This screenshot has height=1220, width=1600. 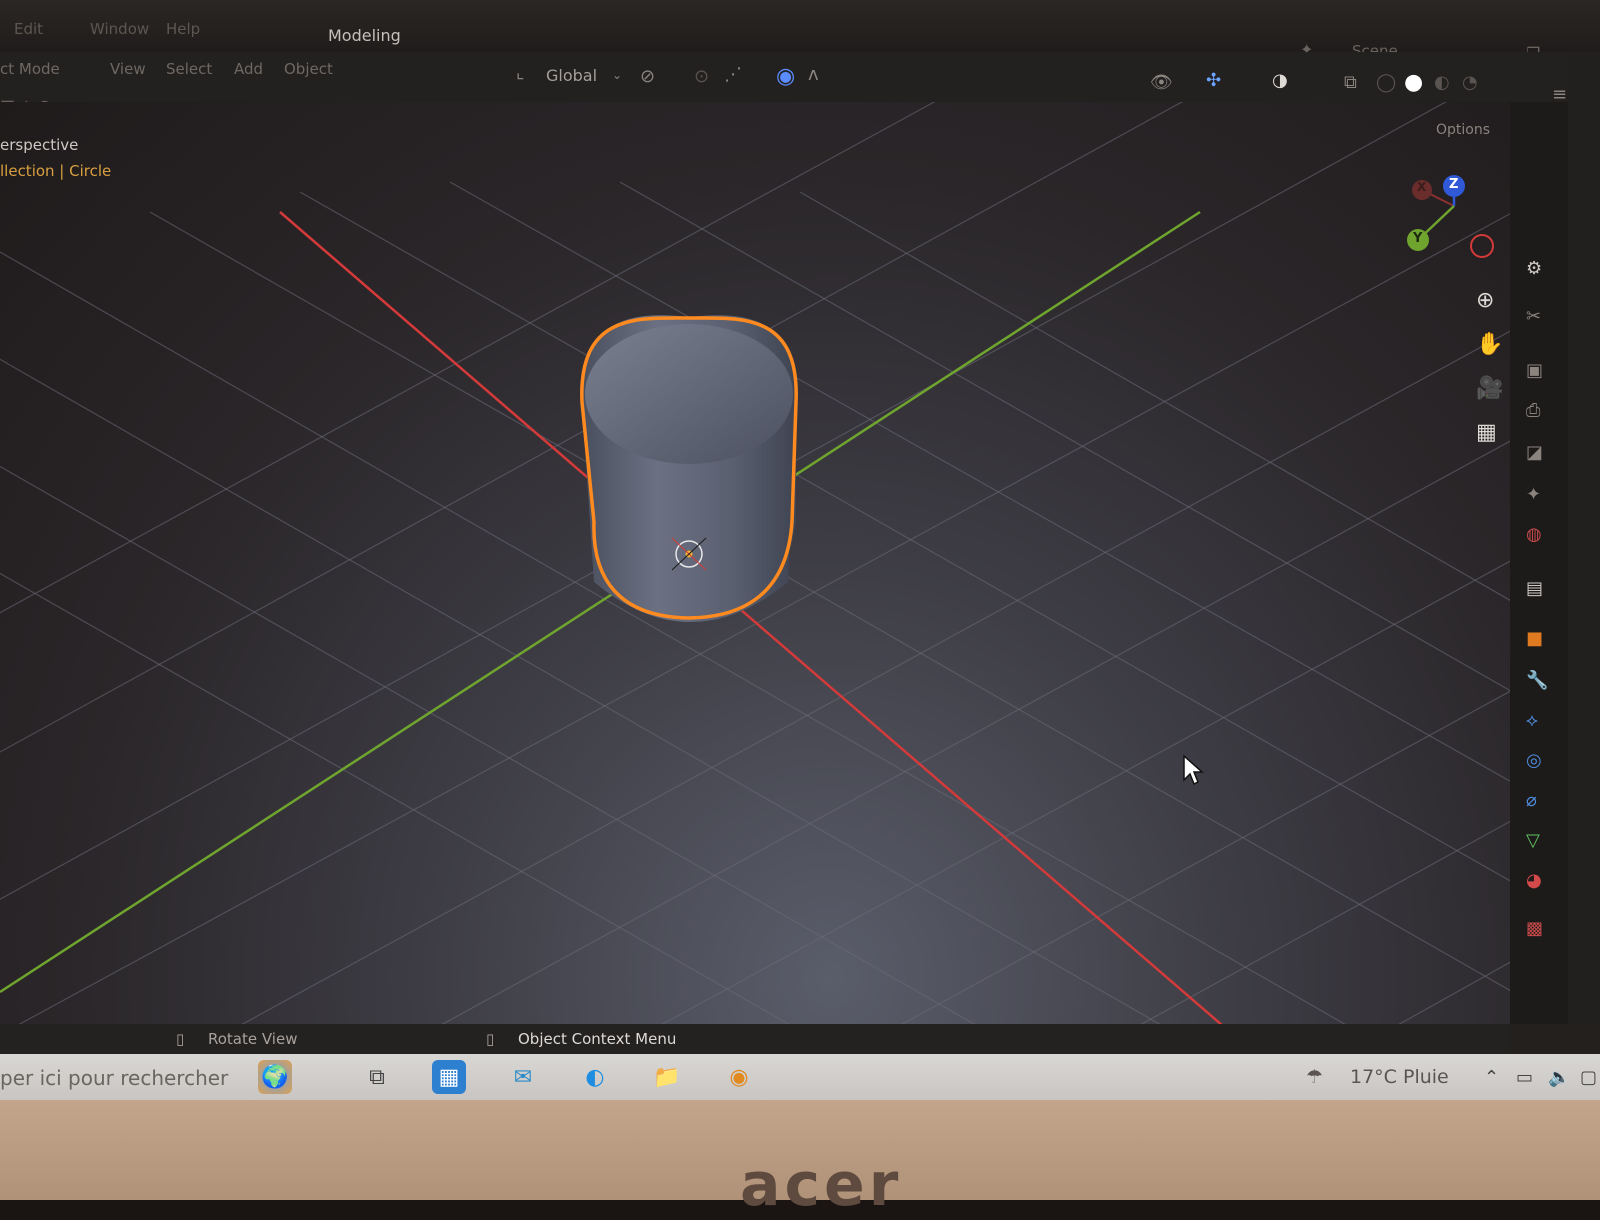 I want to click on menu-view: View, so click(x=128, y=69).